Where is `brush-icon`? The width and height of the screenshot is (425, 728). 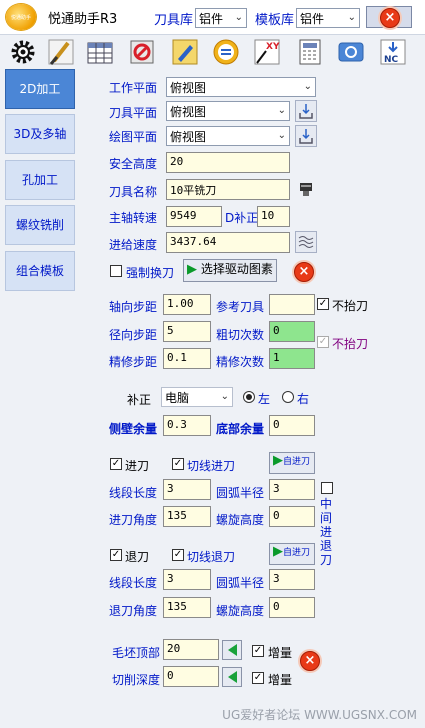
brush-icon is located at coordinates (61, 52).